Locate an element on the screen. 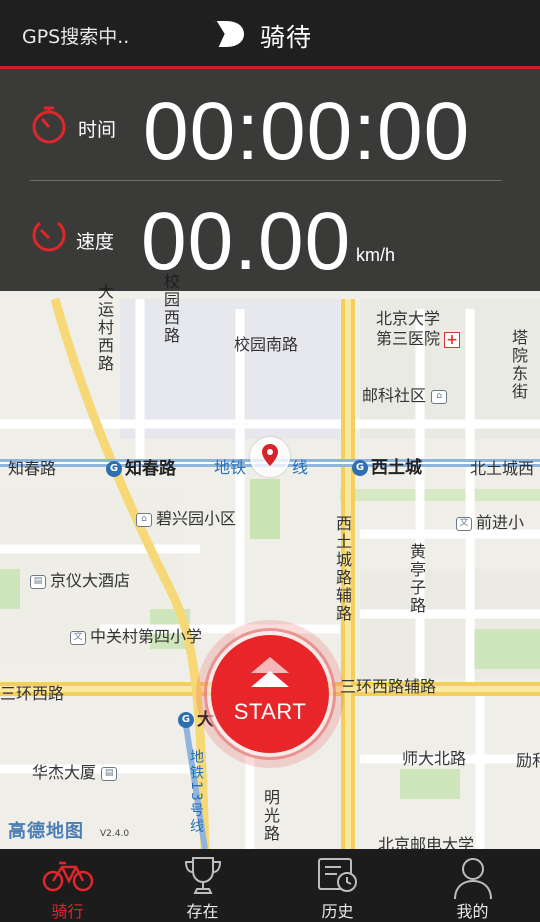  map-label-poi: ⌂ 碧兴园小区 is located at coordinates (186, 517).